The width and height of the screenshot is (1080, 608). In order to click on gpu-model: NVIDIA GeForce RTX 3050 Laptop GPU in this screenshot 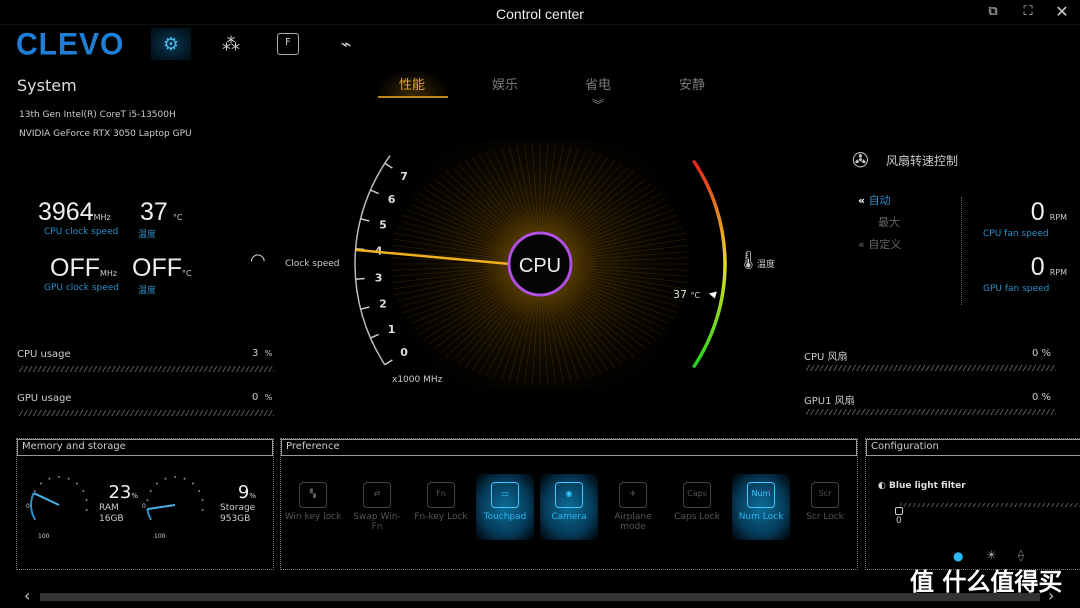, I will do `click(105, 134)`.